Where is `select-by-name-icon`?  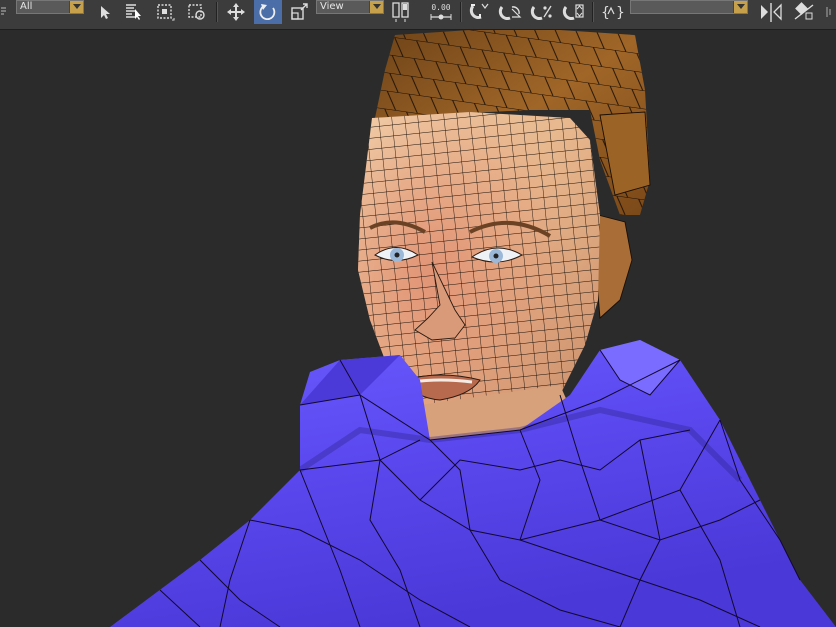 select-by-name-icon is located at coordinates (133, 12).